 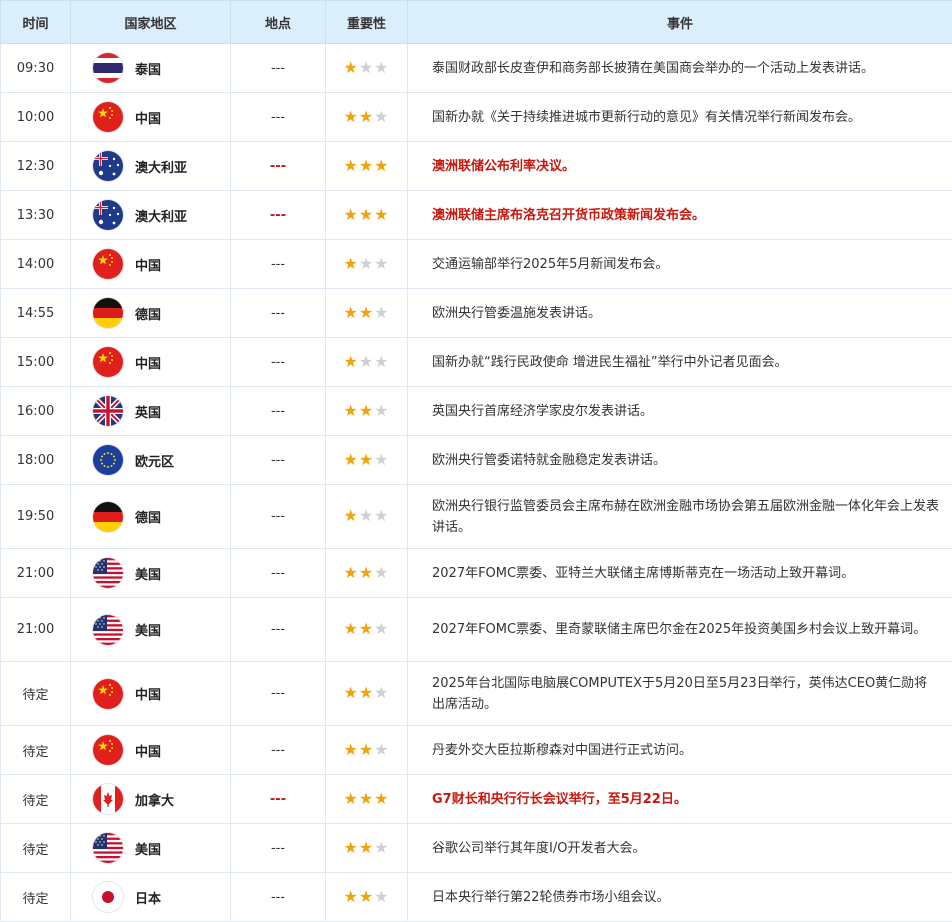 I want to click on time-cell: 19:50, so click(x=36, y=517).